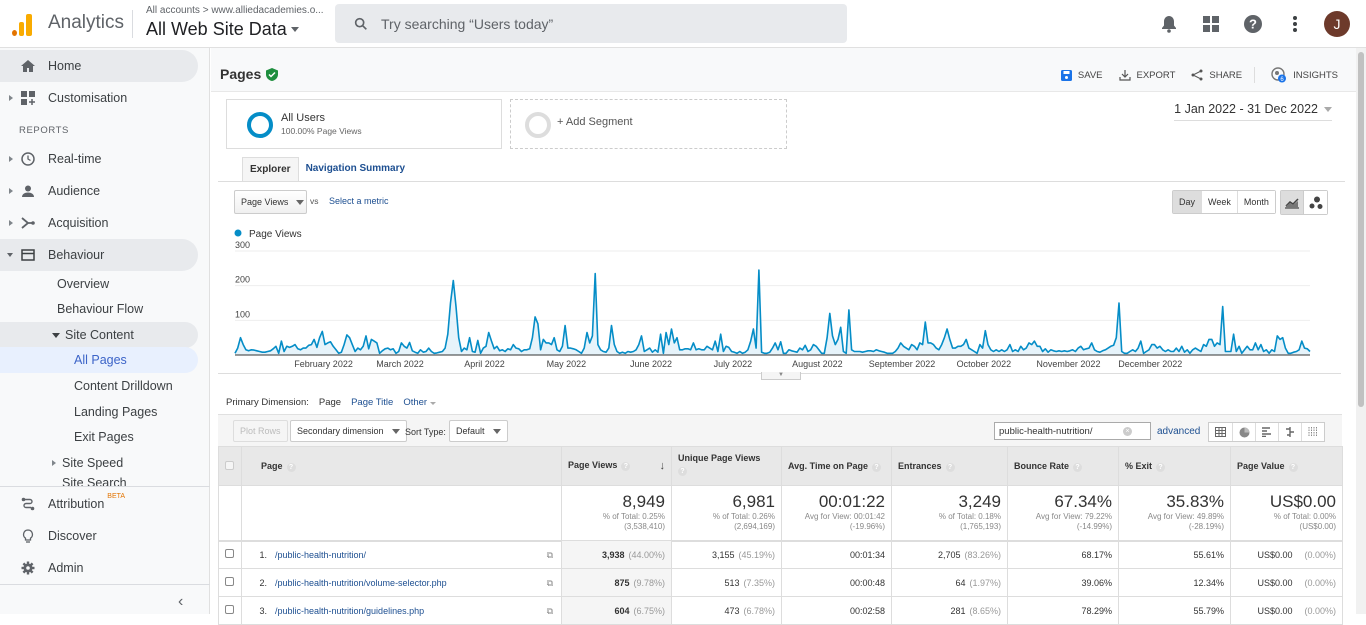  What do you see at coordinates (649, 610) in the screenshot?
I see `cell-pct: (6.75%)` at bounding box center [649, 610].